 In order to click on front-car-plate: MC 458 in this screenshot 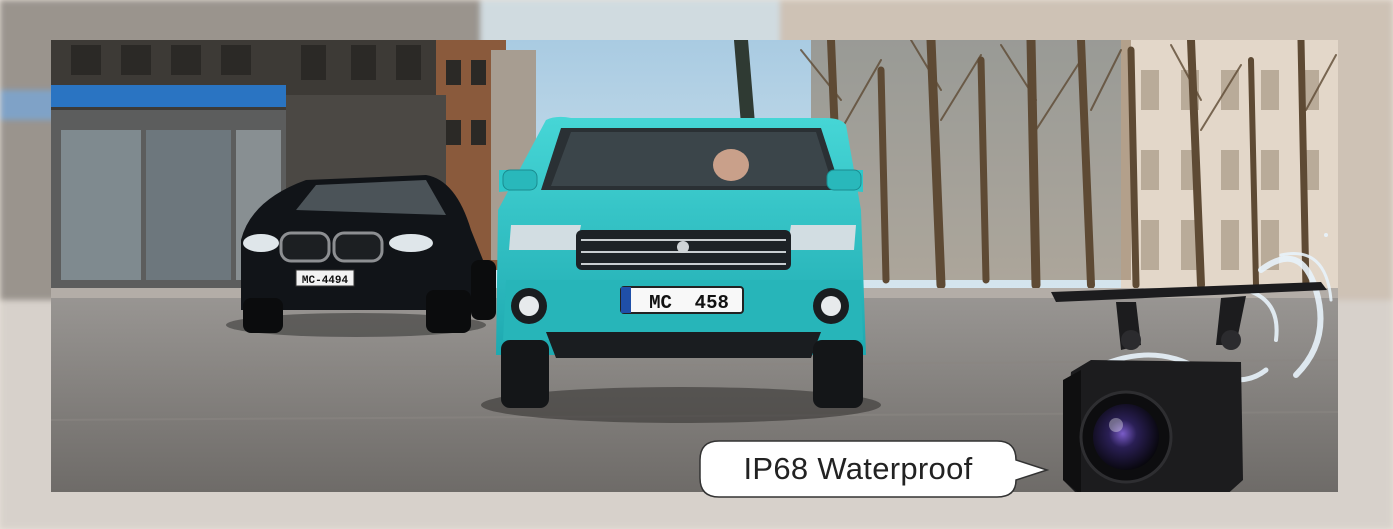, I will do `click(689, 303)`.